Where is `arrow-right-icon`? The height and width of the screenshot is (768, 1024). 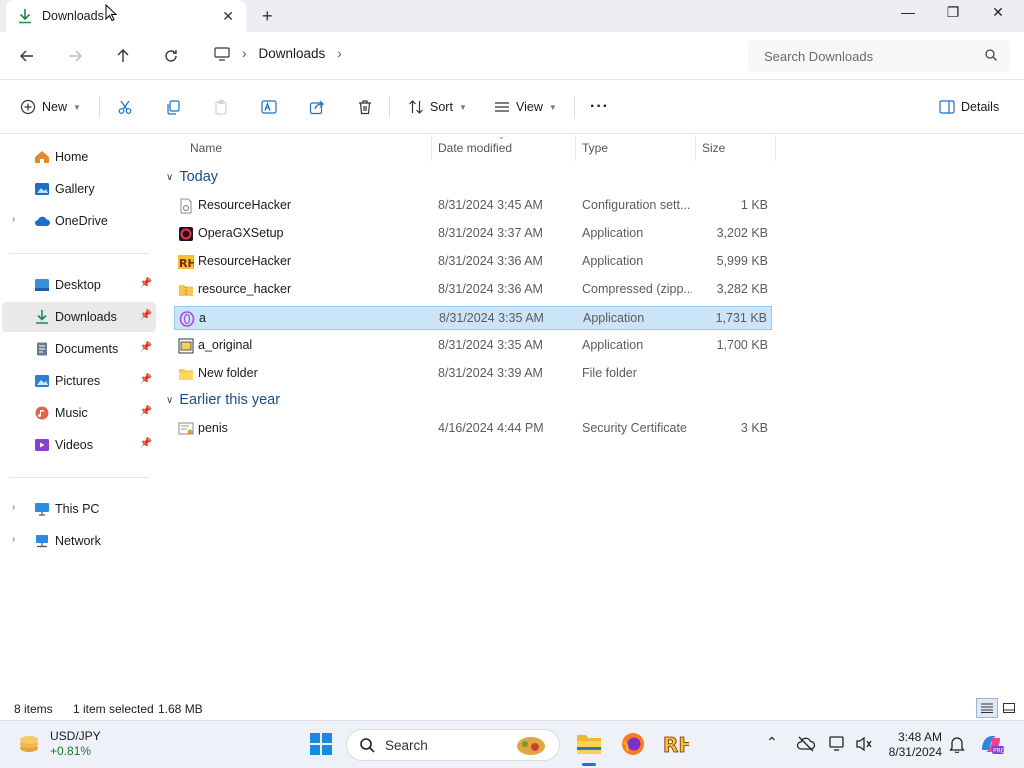
arrow-right-icon is located at coordinates (75, 56).